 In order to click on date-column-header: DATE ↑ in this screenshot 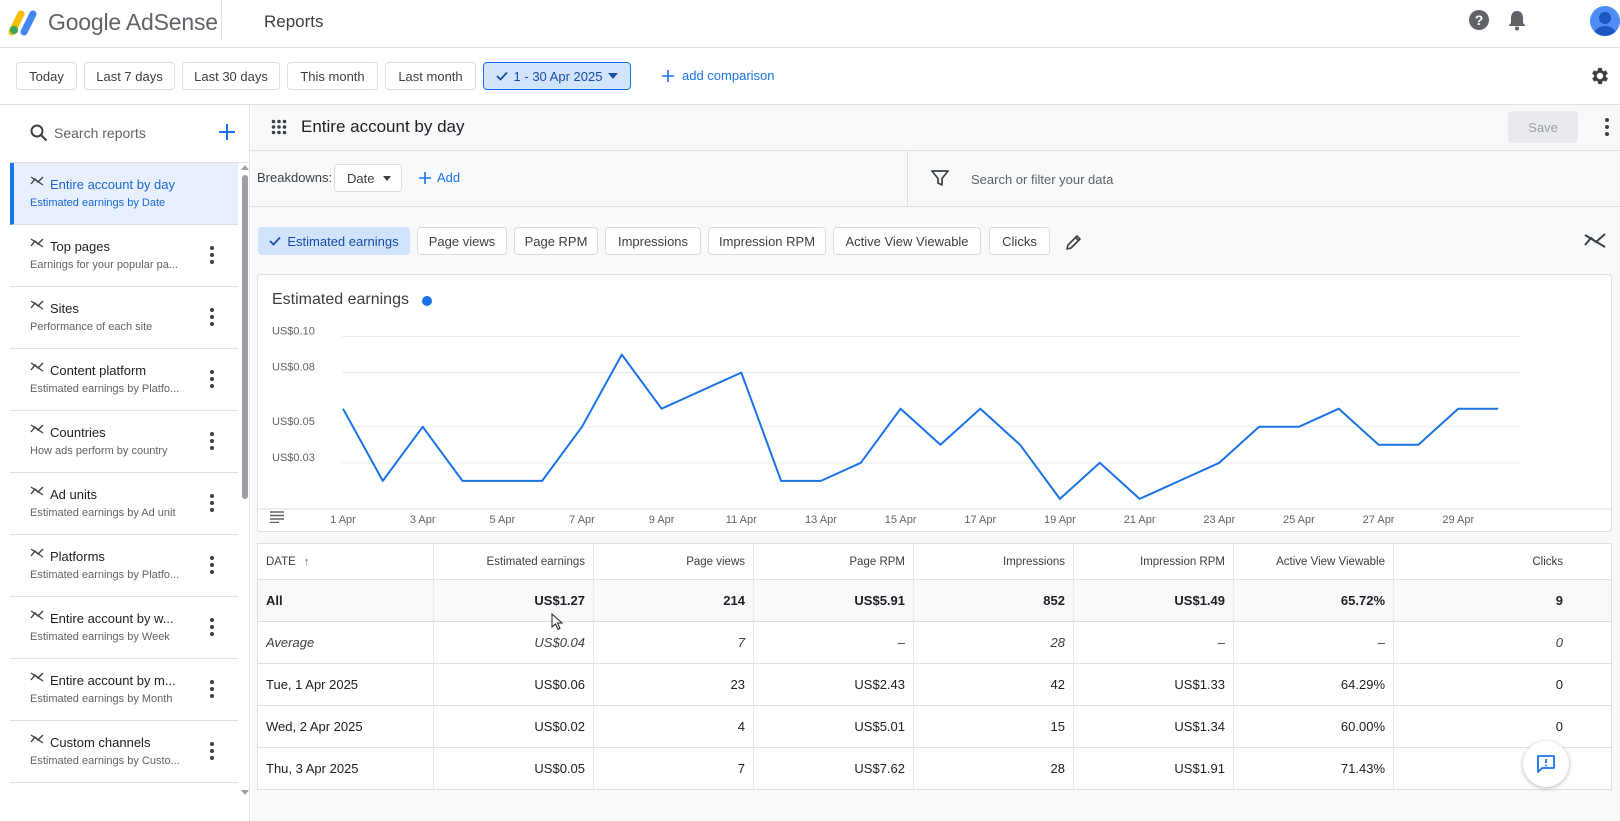, I will do `click(346, 561)`.